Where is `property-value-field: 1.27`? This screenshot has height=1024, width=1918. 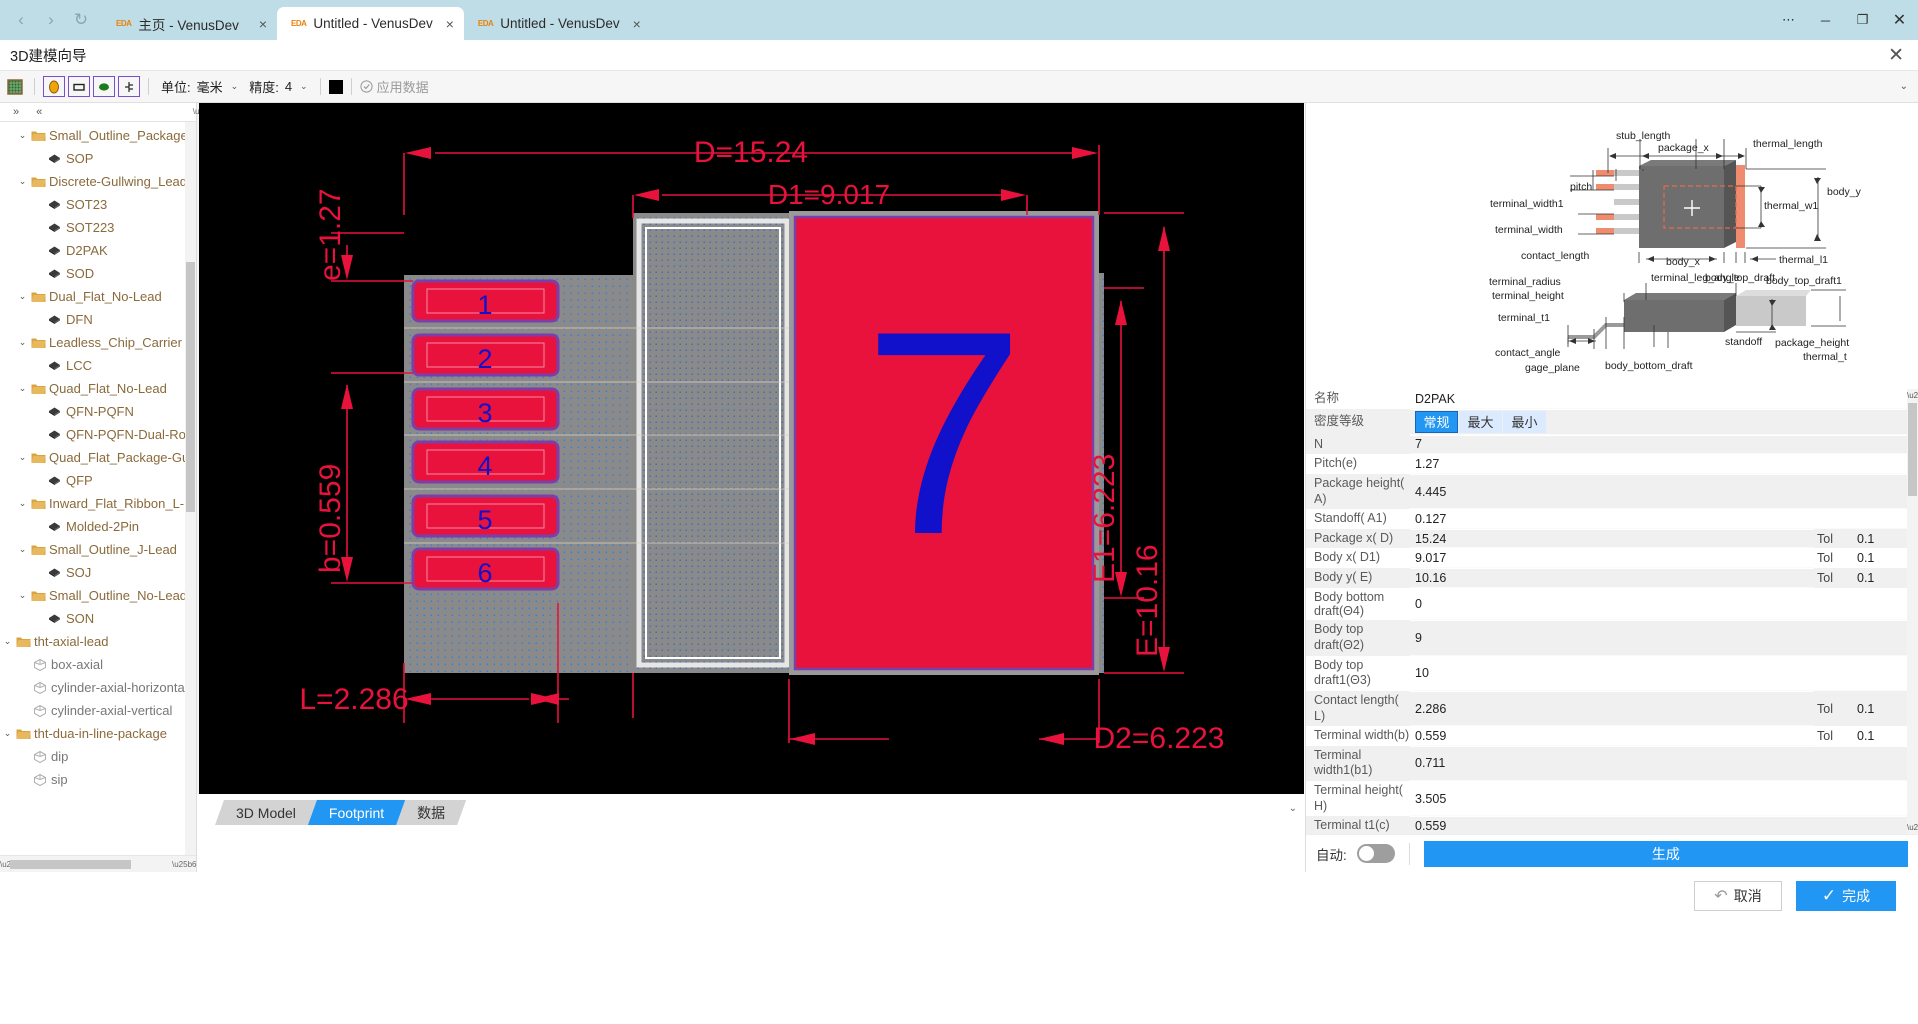
property-value-field: 1.27 is located at coordinates (1664, 464).